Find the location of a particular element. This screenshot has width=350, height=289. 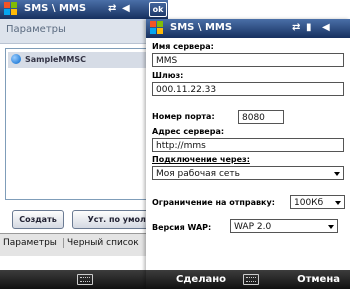

tab-settings: Параметры is located at coordinates (30, 243).